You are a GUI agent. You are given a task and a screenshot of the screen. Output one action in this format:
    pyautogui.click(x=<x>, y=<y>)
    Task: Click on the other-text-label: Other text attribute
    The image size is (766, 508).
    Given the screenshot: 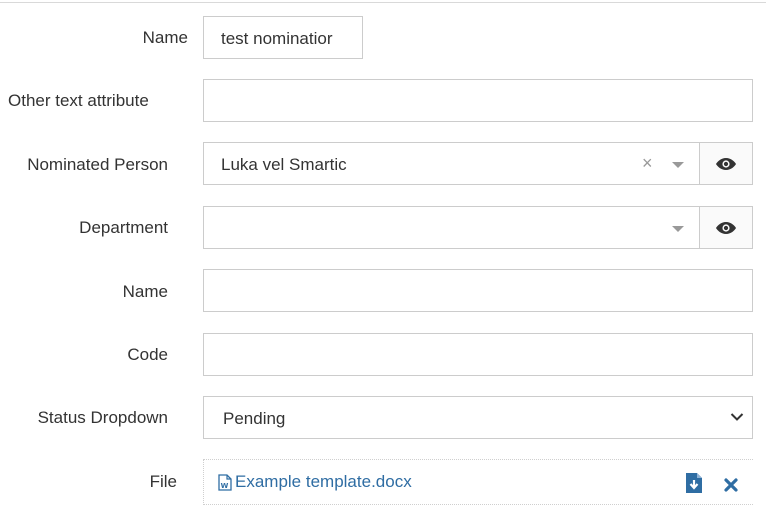 What is the action you would take?
    pyautogui.click(x=78, y=100)
    